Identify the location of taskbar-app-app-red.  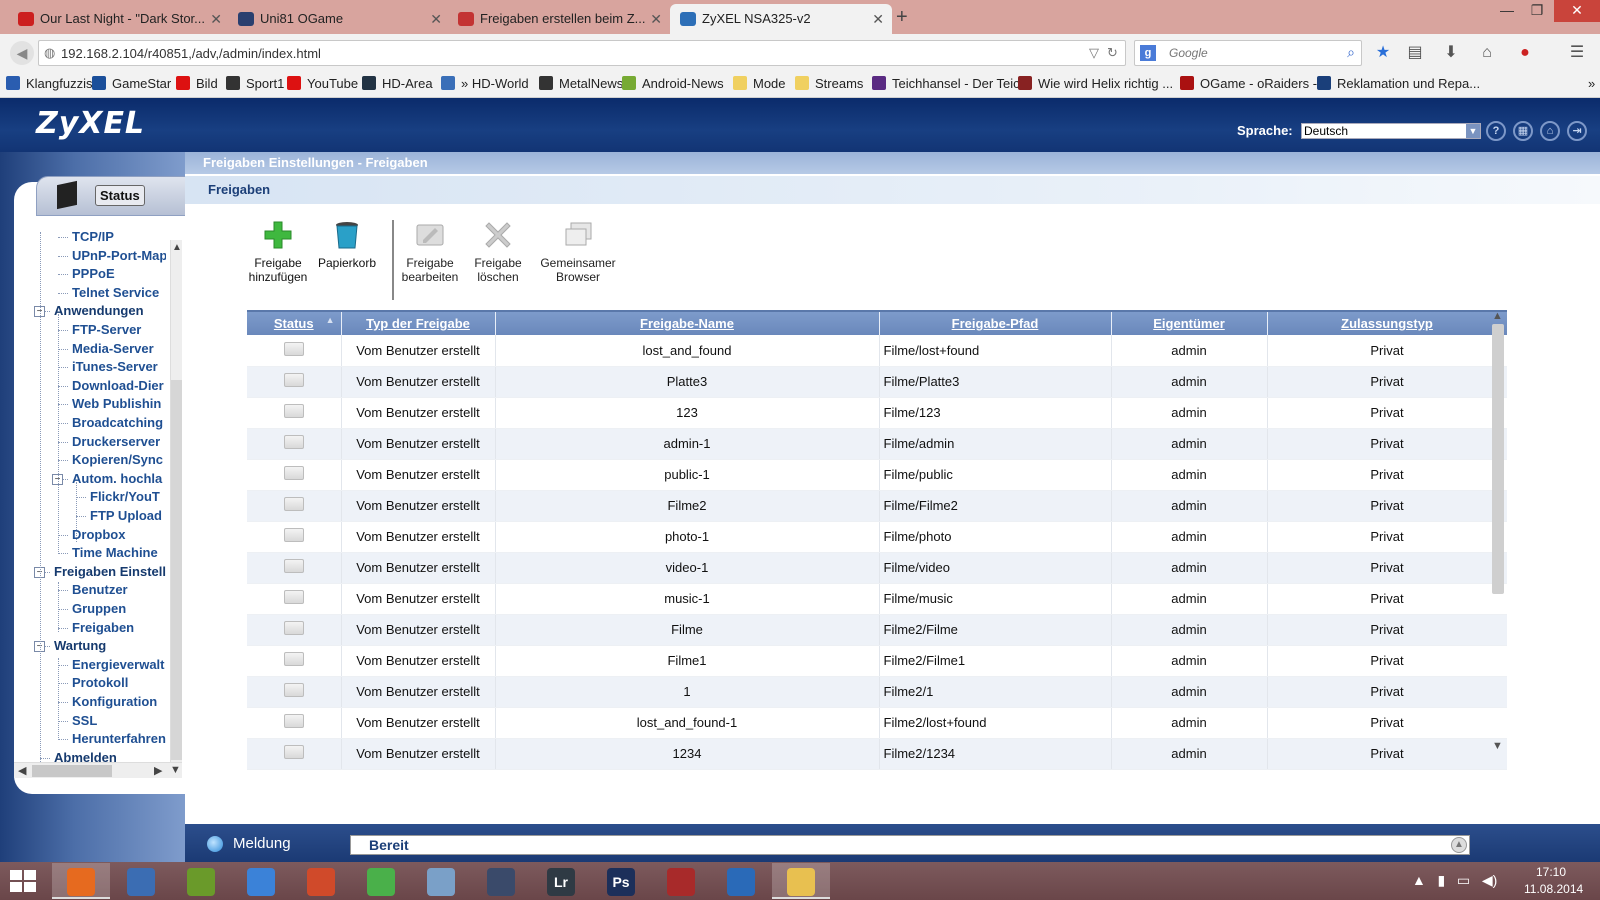
(681, 881).